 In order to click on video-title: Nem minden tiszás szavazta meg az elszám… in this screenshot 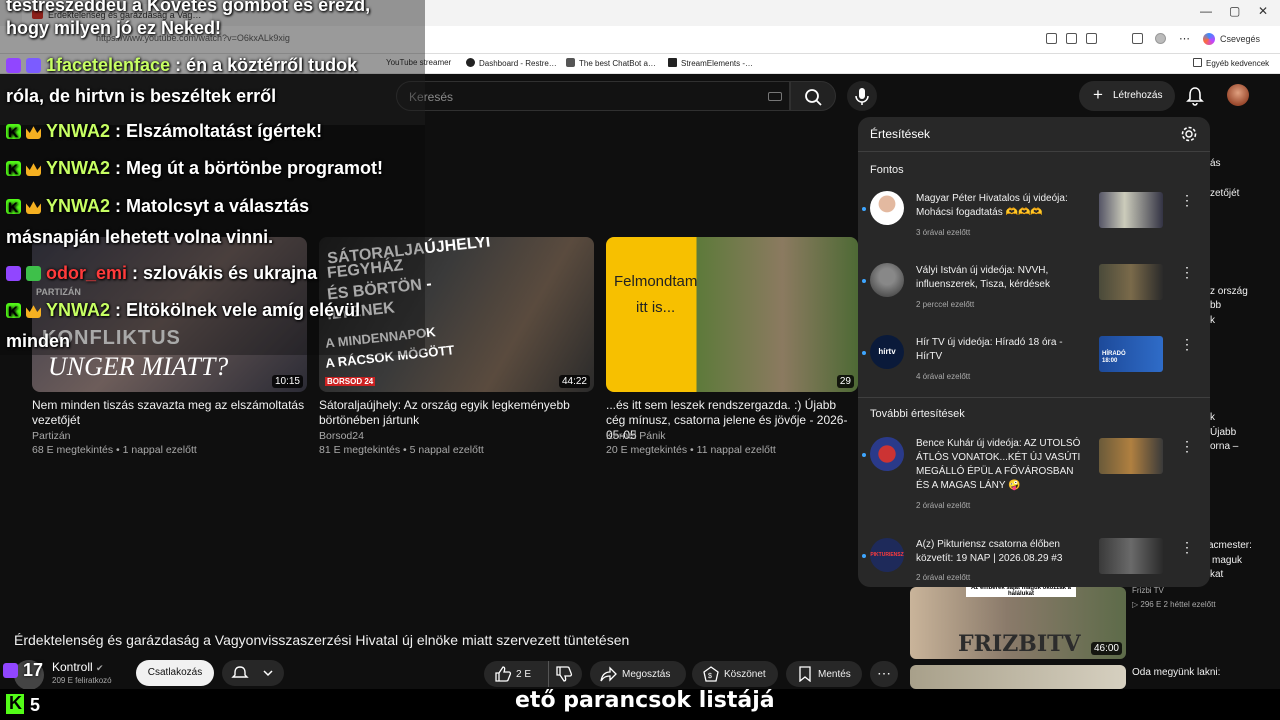, I will do `click(169, 413)`.